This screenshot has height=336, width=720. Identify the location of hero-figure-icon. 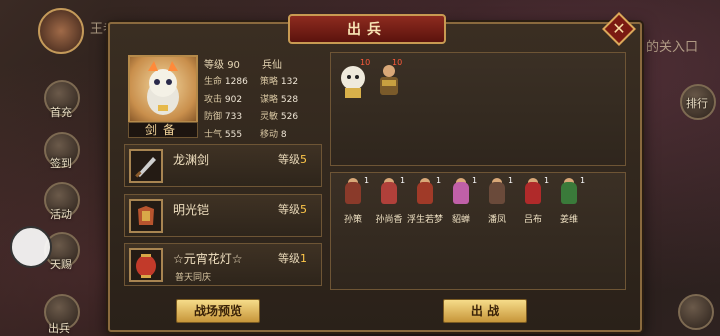
(163, 88).